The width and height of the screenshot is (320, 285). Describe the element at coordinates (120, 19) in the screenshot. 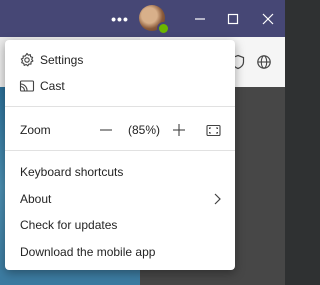

I see `more-options-button: •••` at that location.